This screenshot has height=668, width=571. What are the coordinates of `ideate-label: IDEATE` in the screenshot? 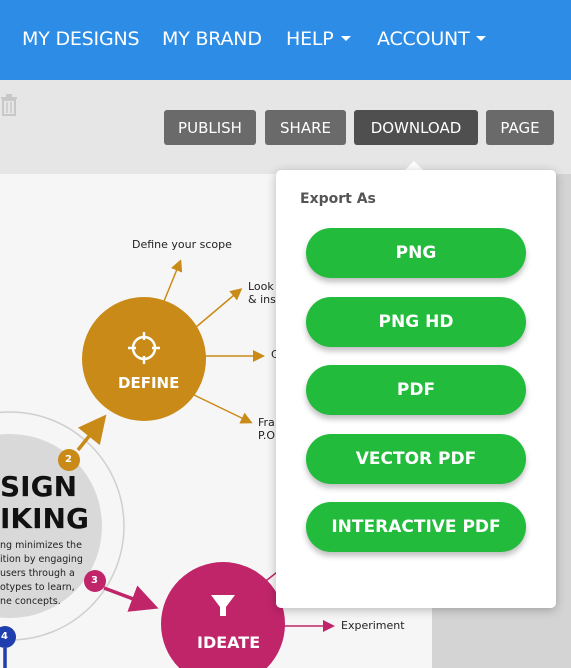 It's located at (229, 642).